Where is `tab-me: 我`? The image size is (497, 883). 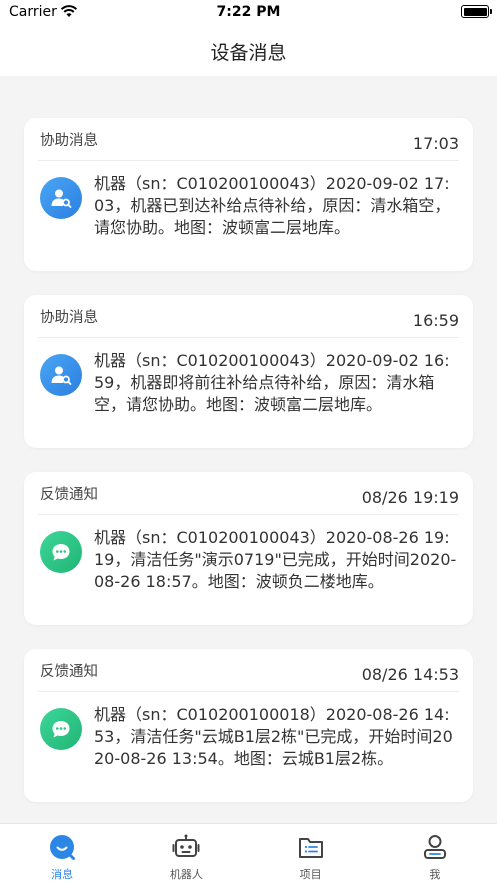
tab-me: 我 is located at coordinates (435, 853).